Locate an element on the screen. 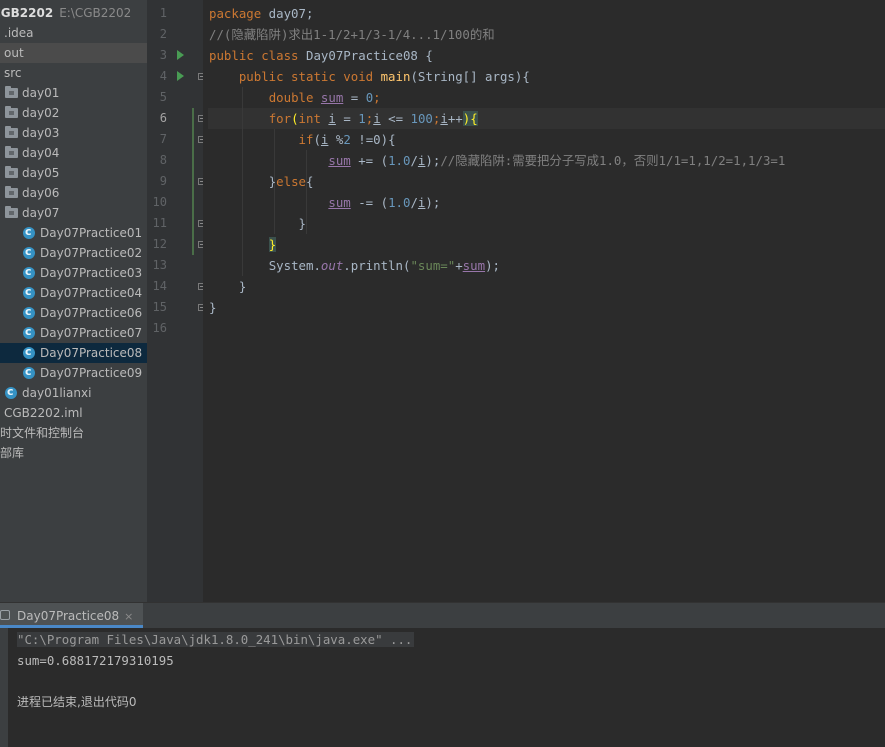  code-line-13: System.out.println("sum="+sum); is located at coordinates (354, 265).